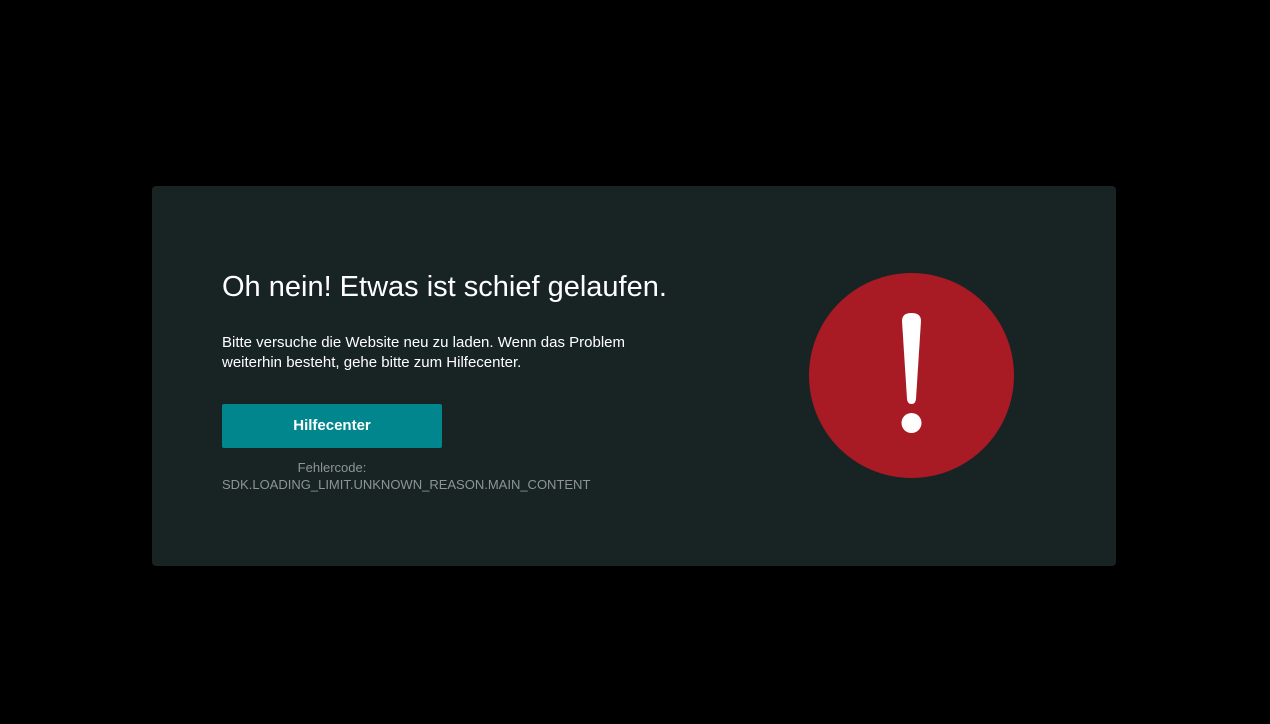  I want to click on error-title: Oh nein! Etwas ist schief gelaufen., so click(444, 287).